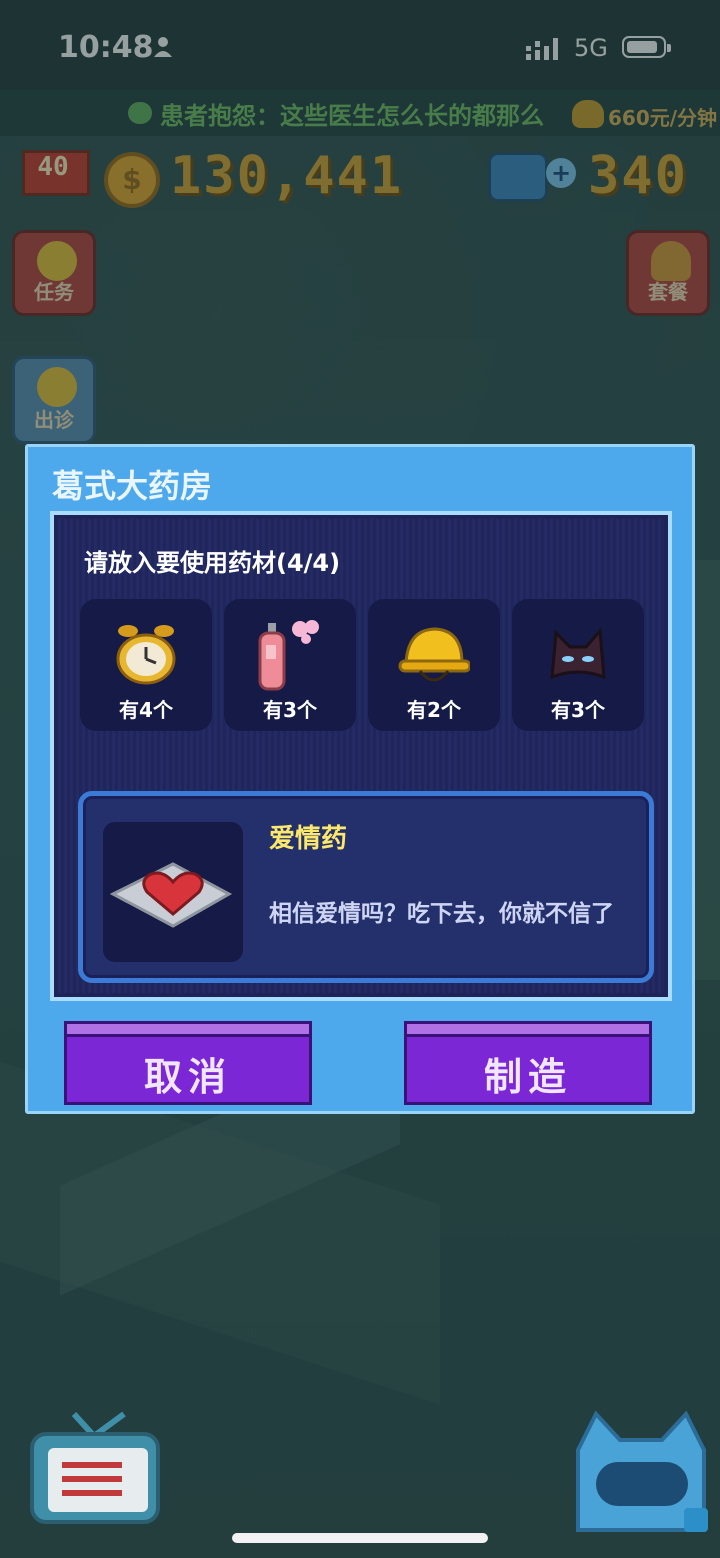 Image resolution: width=720 pixels, height=1558 pixels. I want to click on perfume-bottle-icon, so click(288, 655).